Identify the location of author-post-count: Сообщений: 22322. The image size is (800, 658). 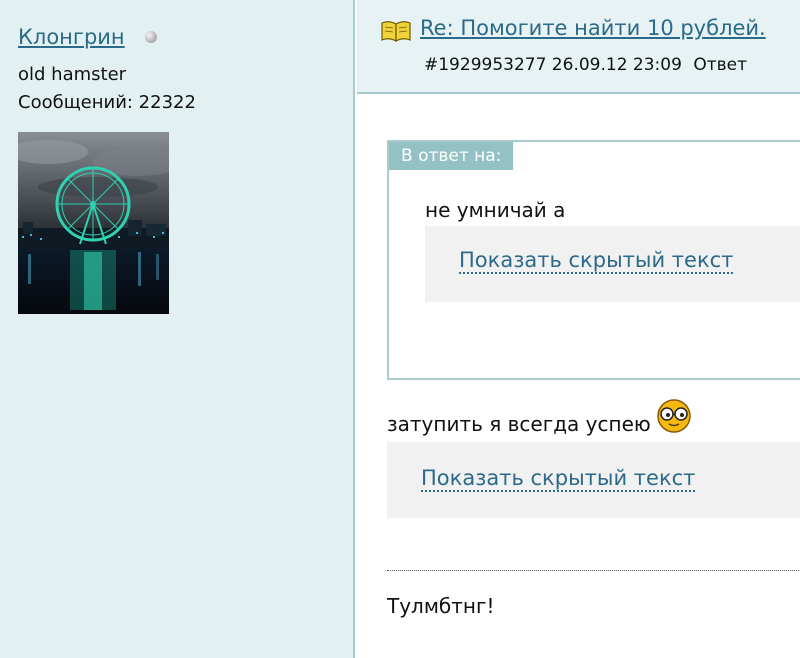
(107, 102).